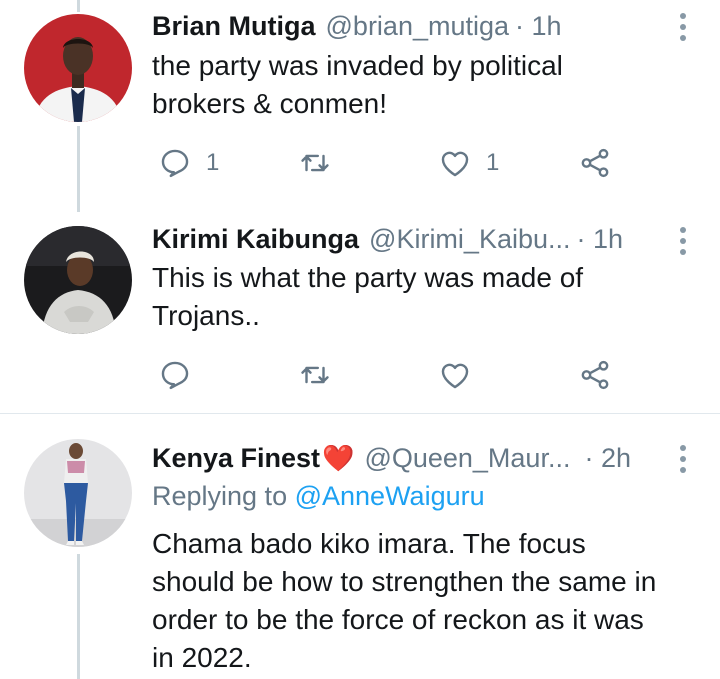  I want to click on tweet-text-line: the party was invaded by political, so click(357, 65).